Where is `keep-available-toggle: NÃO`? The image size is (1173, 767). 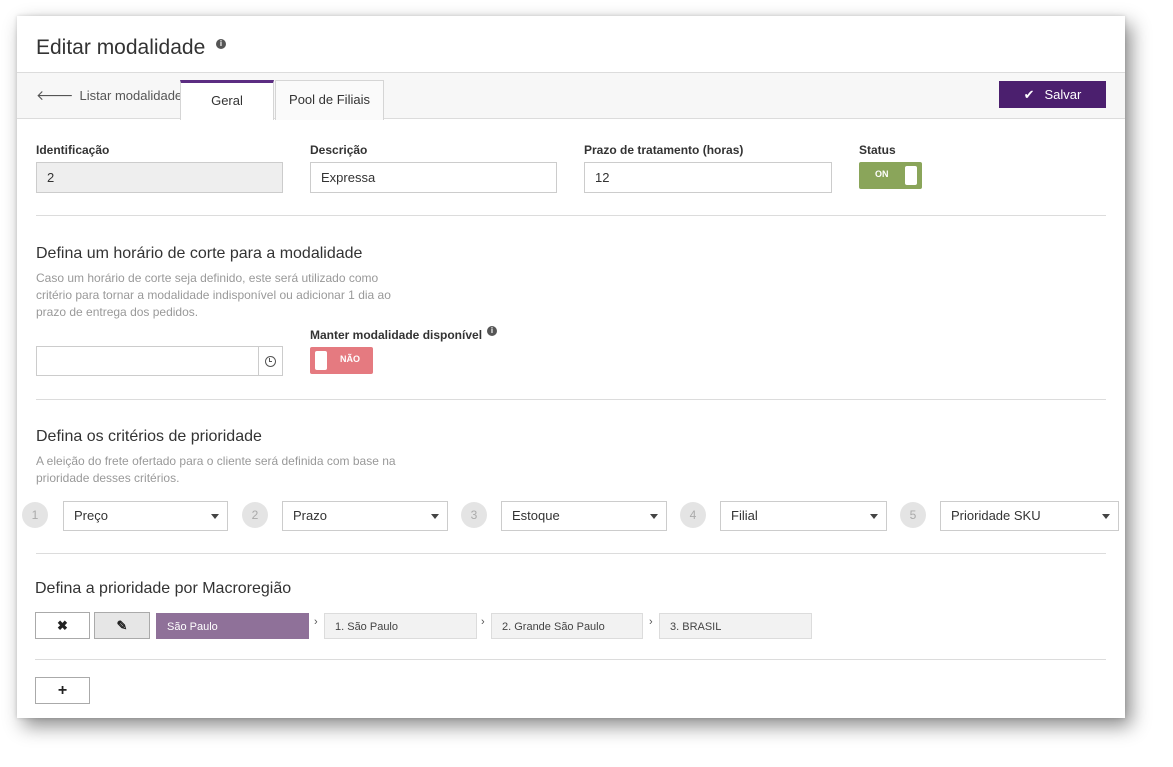 keep-available-toggle: NÃO is located at coordinates (341, 360).